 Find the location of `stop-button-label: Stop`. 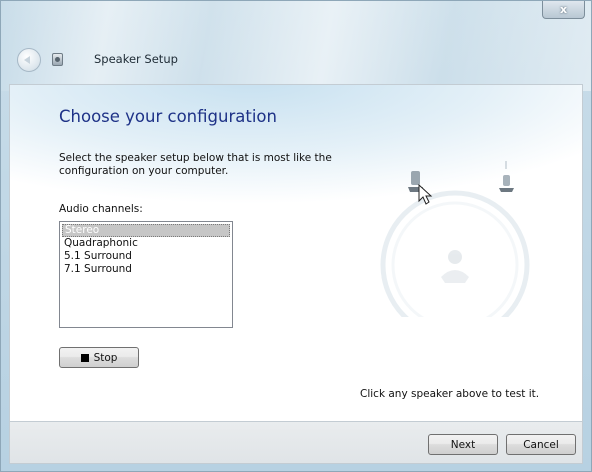

stop-button-label: Stop is located at coordinates (105, 357).